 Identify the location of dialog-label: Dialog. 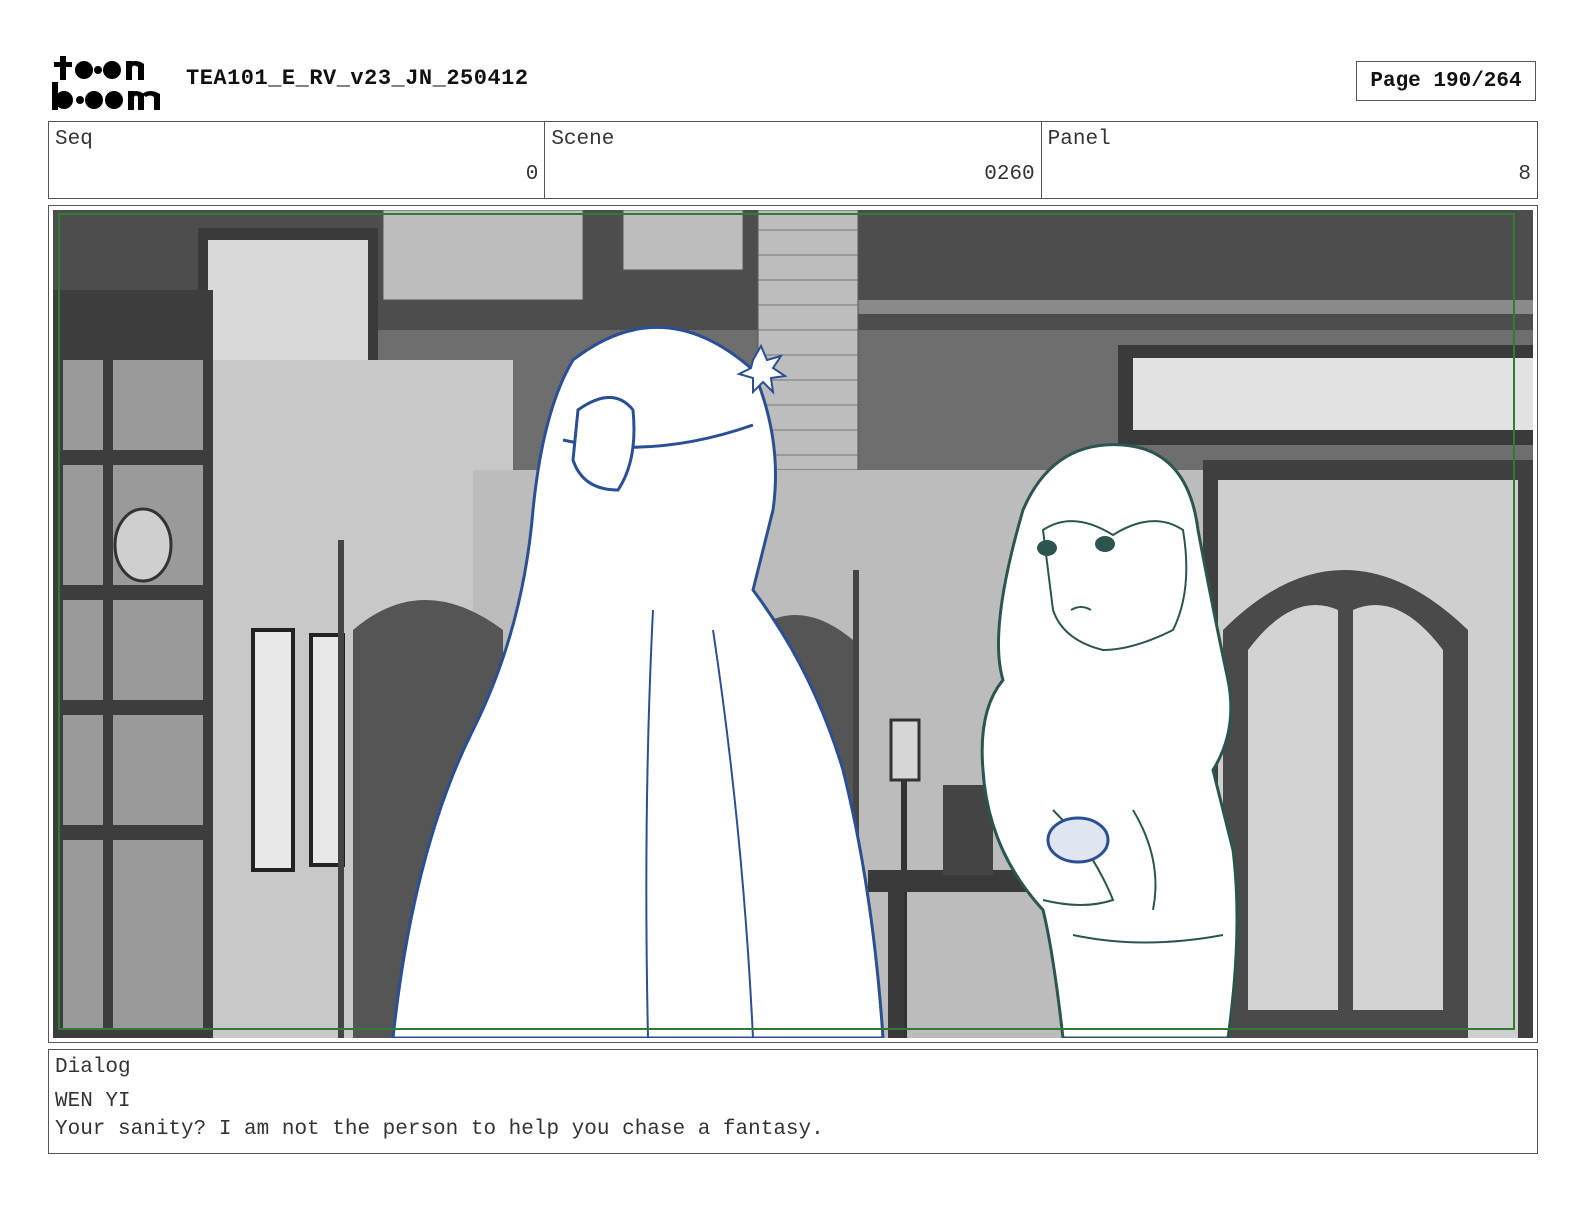
(93, 1067).